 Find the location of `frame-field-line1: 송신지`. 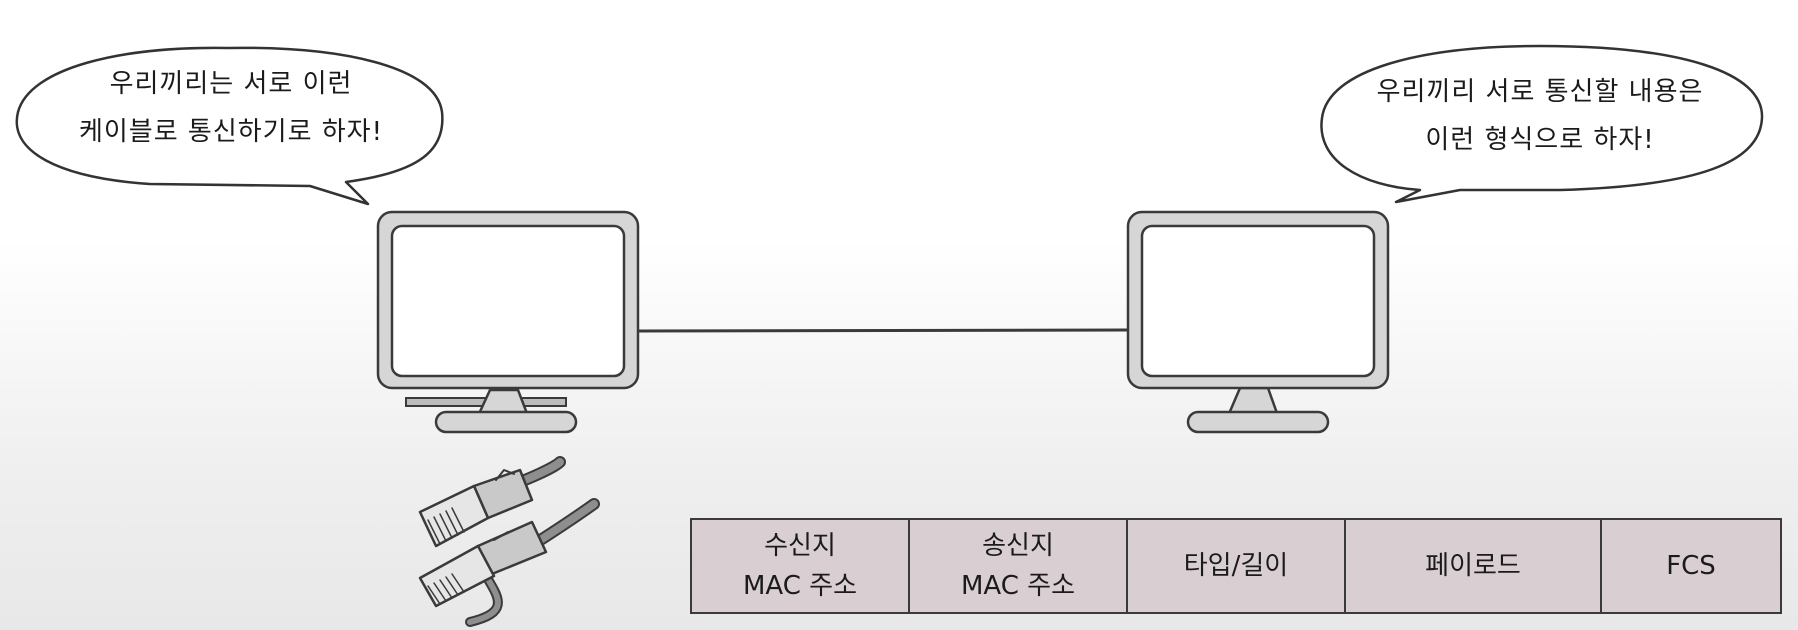

frame-field-line1: 송신지 is located at coordinates (1018, 546).